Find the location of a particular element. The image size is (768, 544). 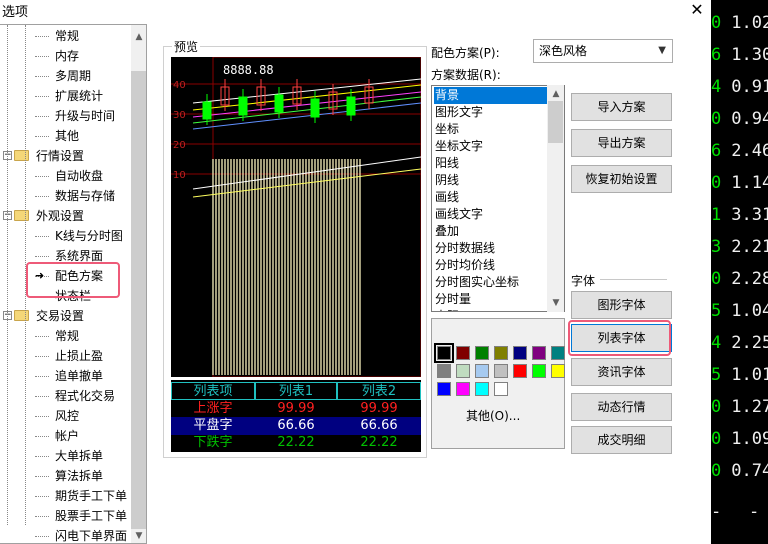

scheme-item: 图形文字 is located at coordinates (490, 112).